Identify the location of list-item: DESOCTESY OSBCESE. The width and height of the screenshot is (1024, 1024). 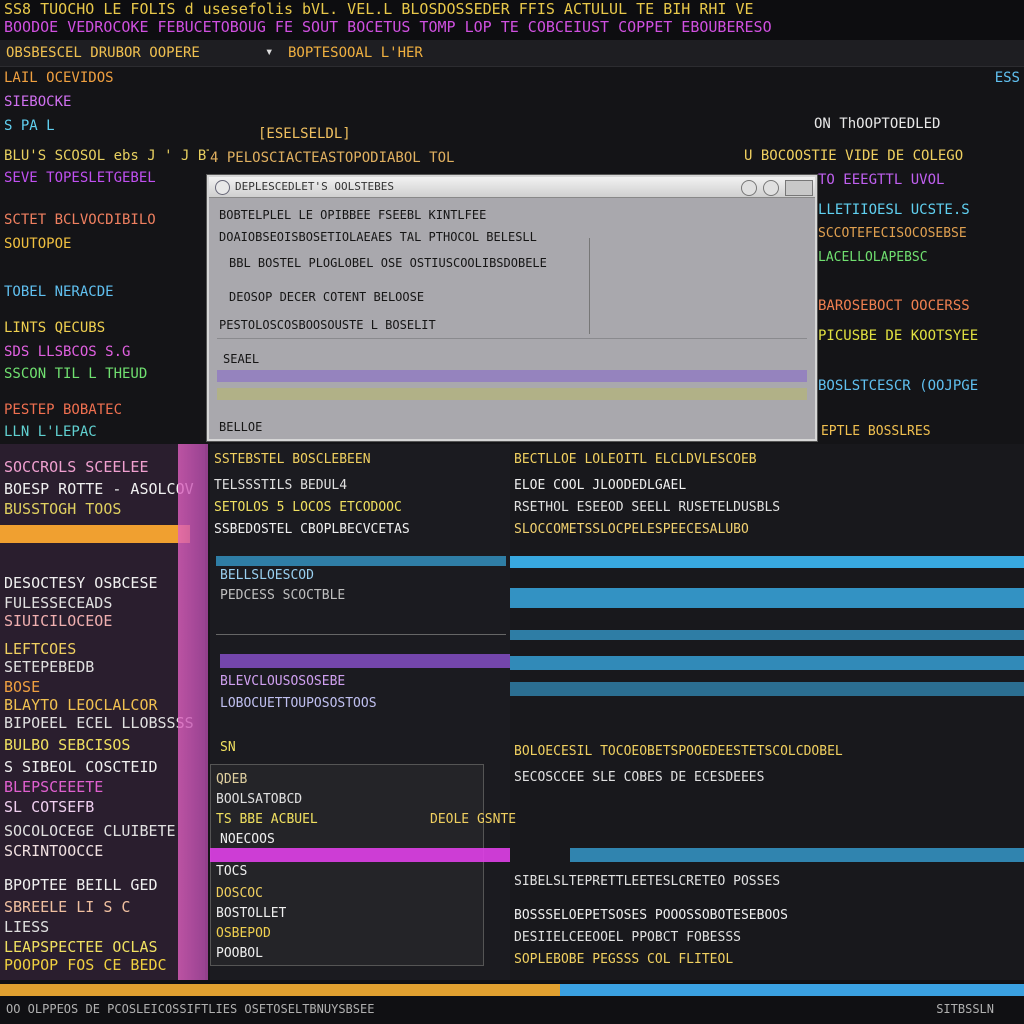
(81, 583).